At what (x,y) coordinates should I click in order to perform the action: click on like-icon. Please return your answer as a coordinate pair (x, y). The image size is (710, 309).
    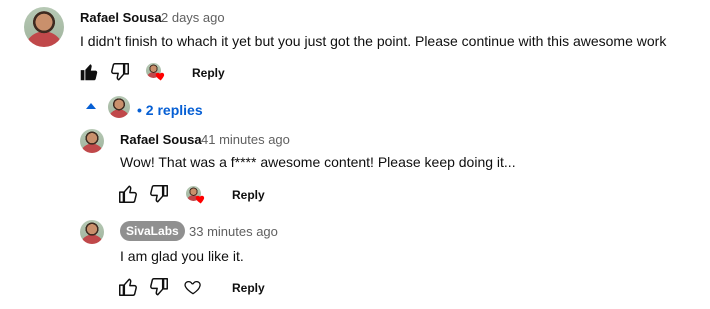
    Looking at the image, I should click on (89, 72).